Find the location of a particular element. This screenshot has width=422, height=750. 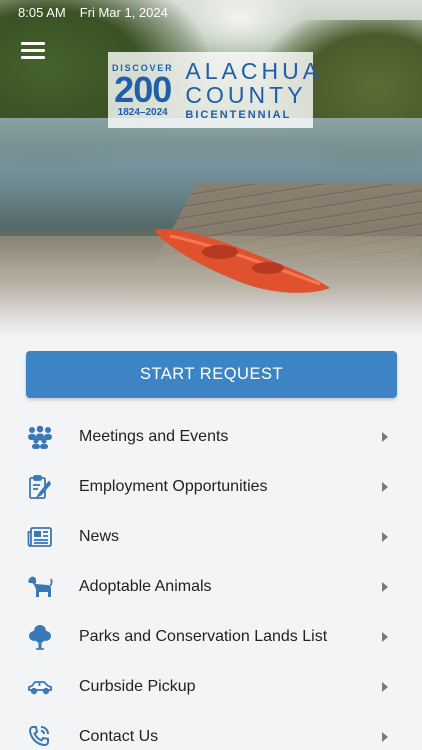

logo-name-line2: COUNTY is located at coordinates (246, 95).